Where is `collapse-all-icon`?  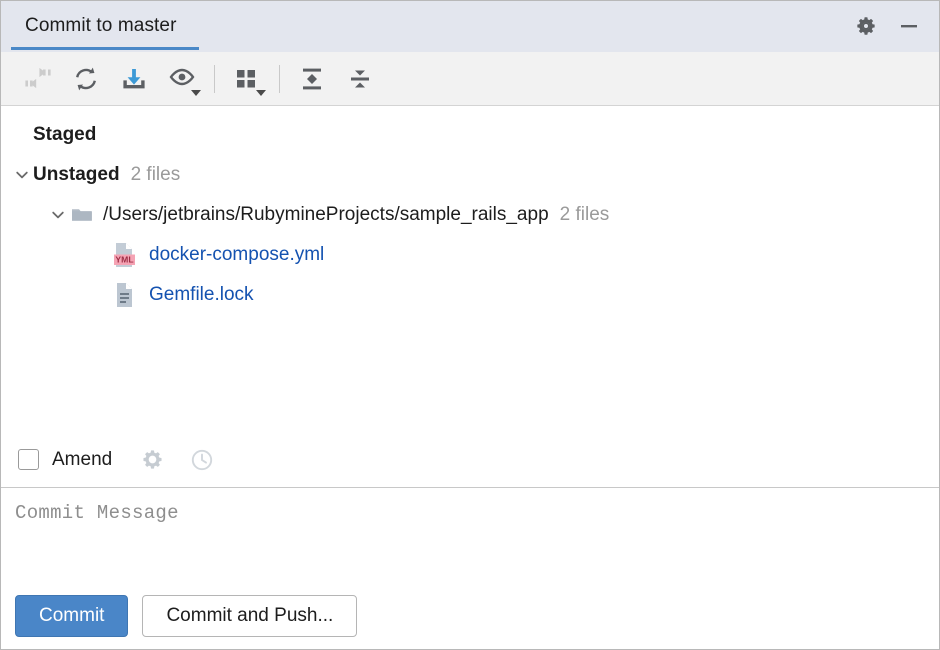
collapse-all-icon is located at coordinates (360, 79).